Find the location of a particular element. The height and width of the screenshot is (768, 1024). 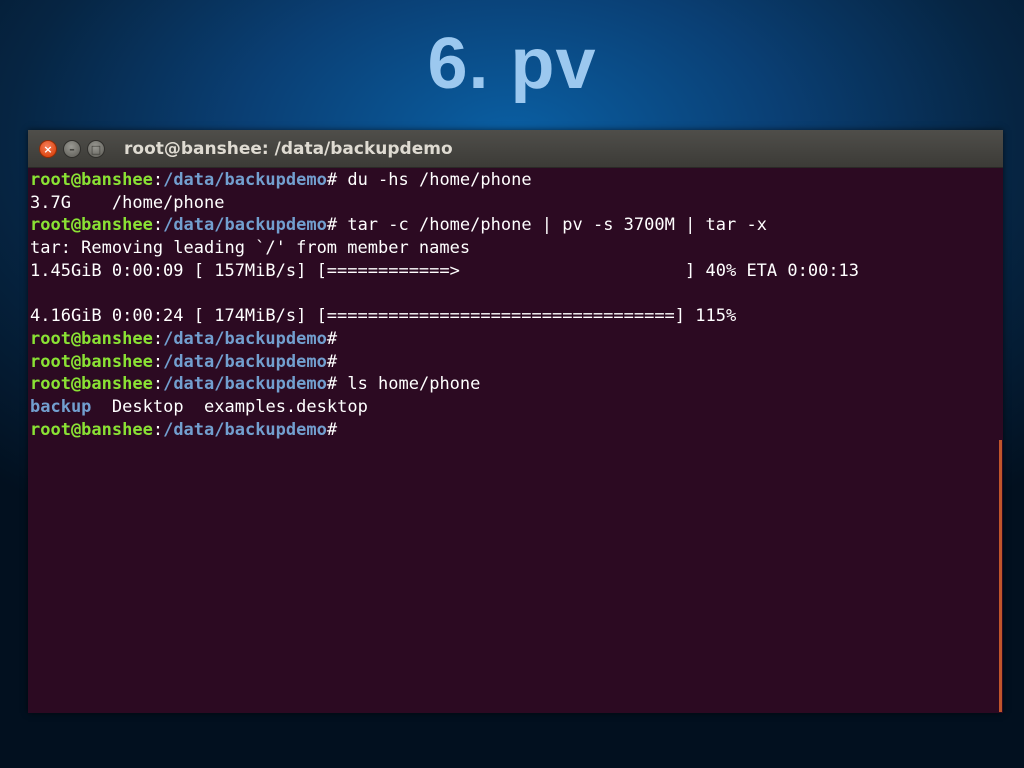

command-text: ls home/phone is located at coordinates (414, 384).